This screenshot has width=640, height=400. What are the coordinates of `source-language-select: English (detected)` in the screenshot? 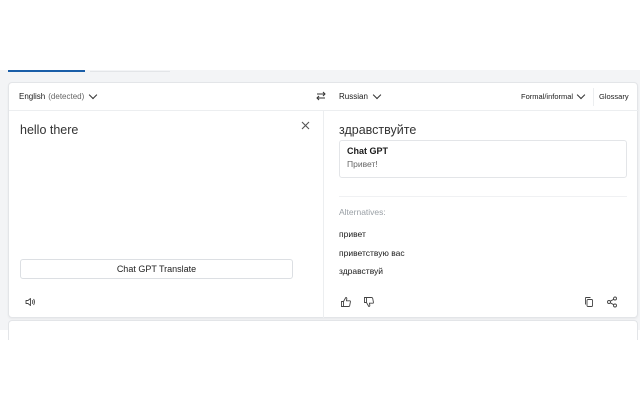 It's located at (58, 95).